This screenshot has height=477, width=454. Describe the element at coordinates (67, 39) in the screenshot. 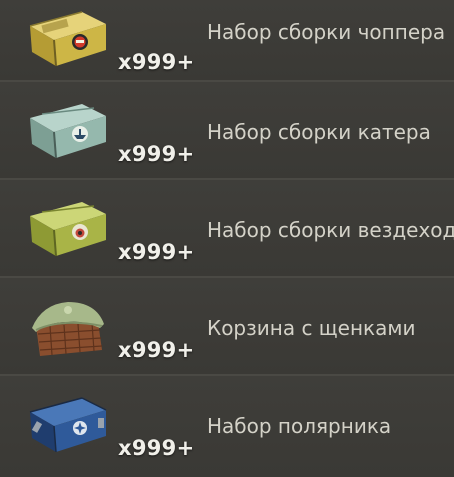

I see `chopper-kit-crate-icon` at that location.